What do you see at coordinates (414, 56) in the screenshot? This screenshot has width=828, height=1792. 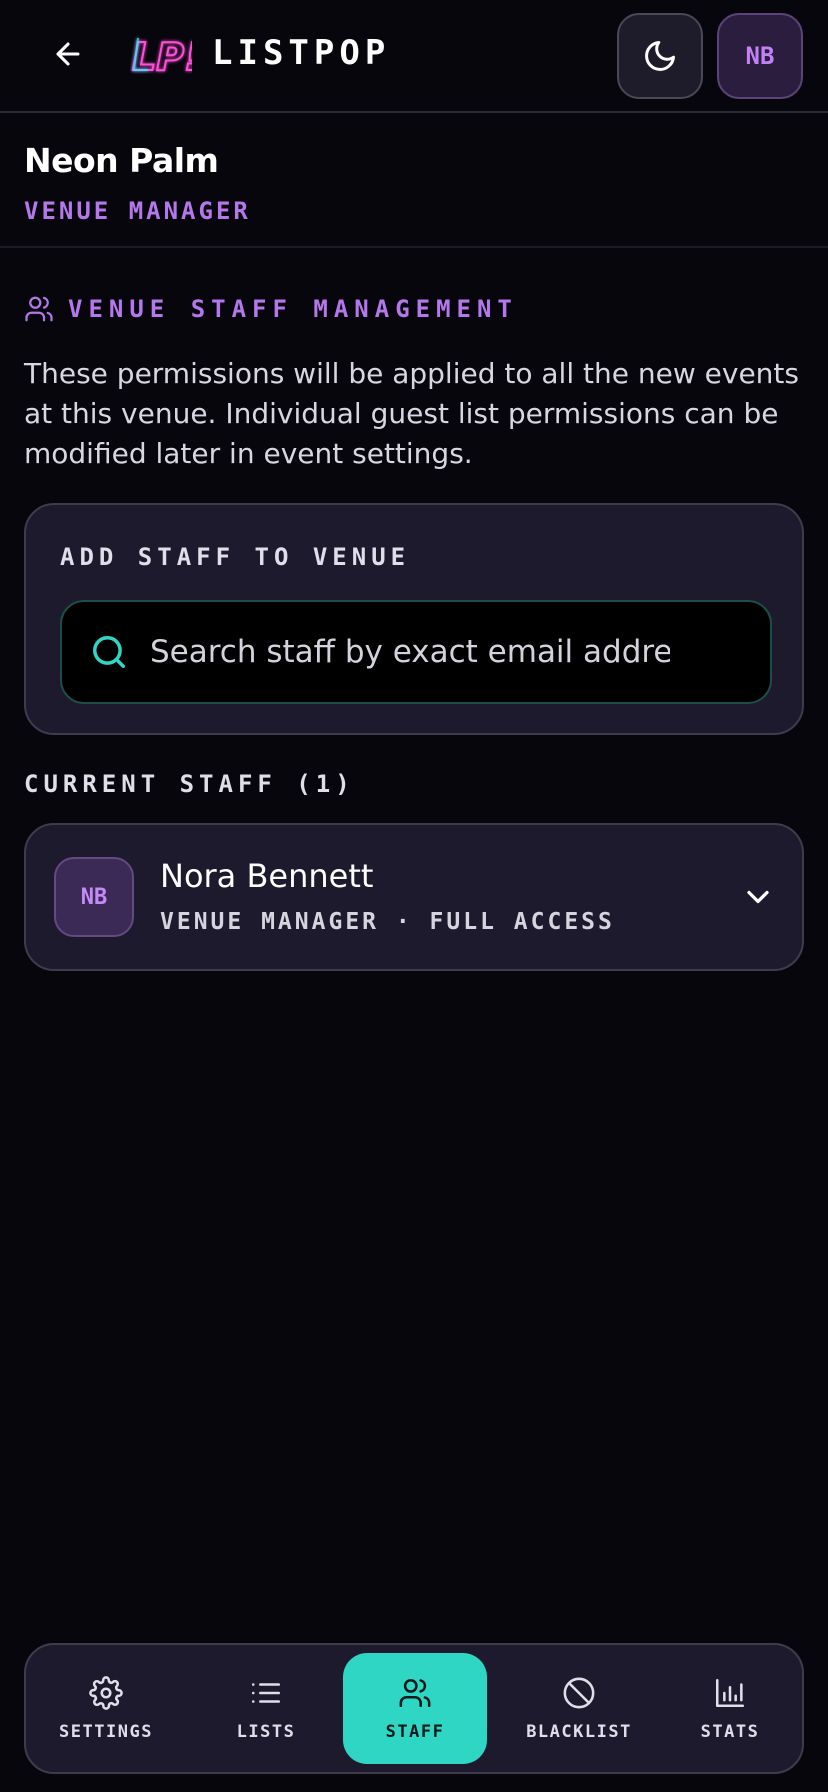 I see `app-header: LP! LISTPOP NB` at bounding box center [414, 56].